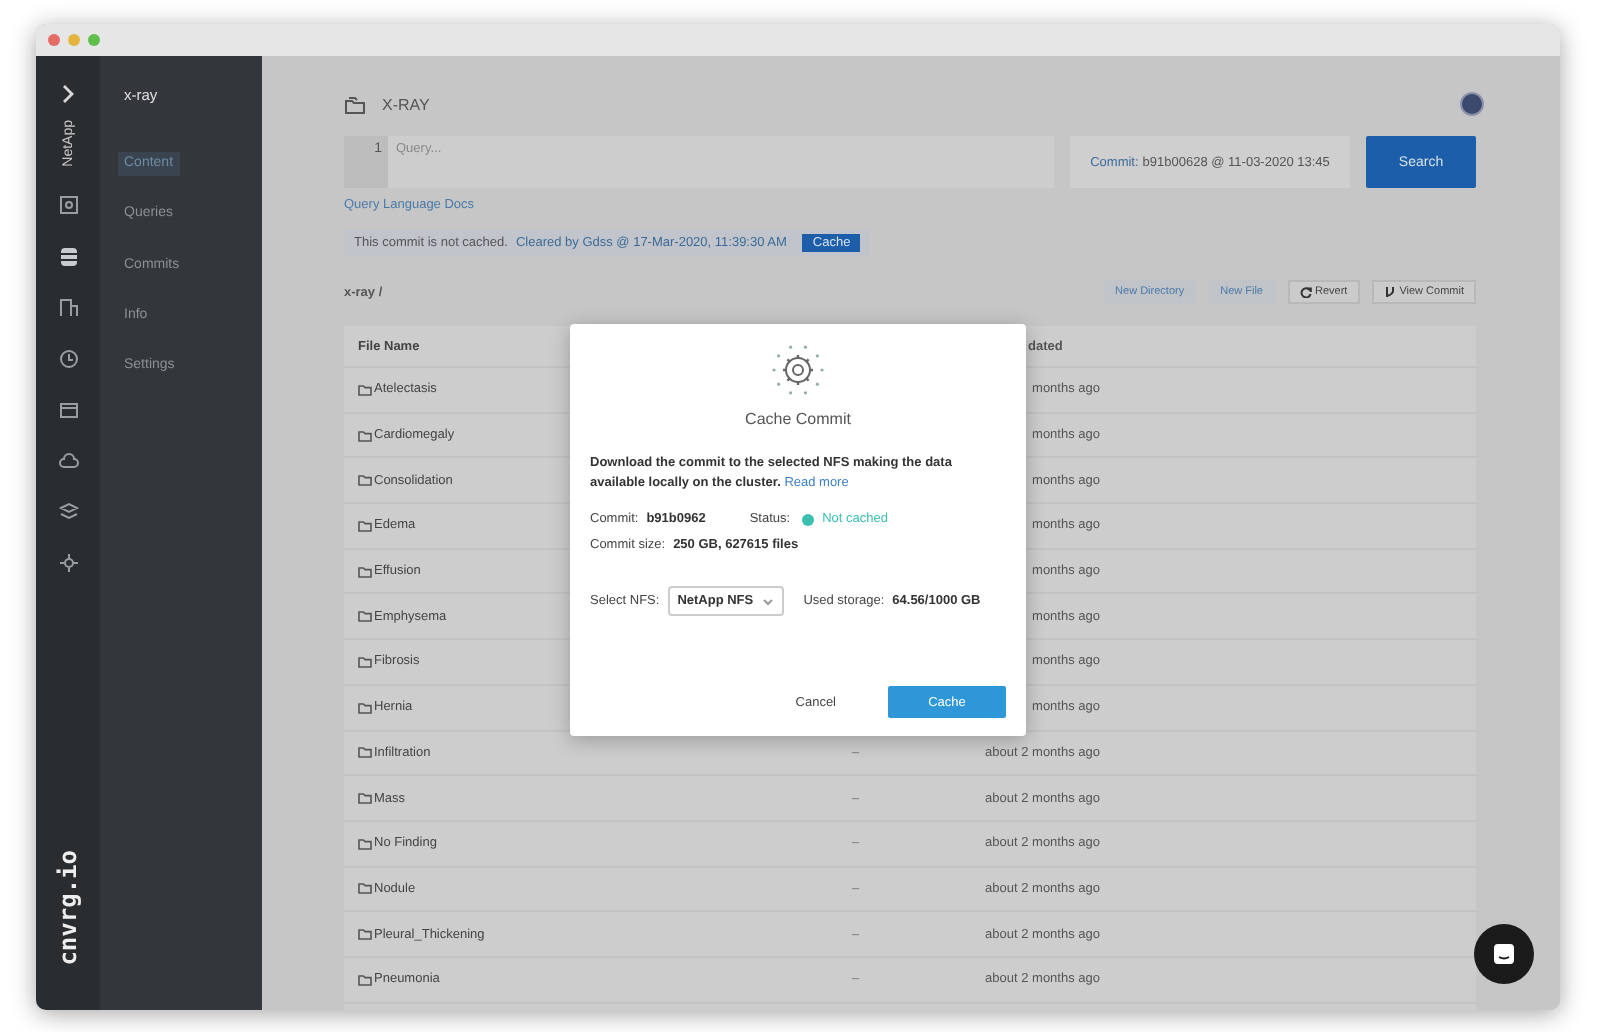  Describe the element at coordinates (1472, 104) in the screenshot. I see `avatar-icon` at that location.